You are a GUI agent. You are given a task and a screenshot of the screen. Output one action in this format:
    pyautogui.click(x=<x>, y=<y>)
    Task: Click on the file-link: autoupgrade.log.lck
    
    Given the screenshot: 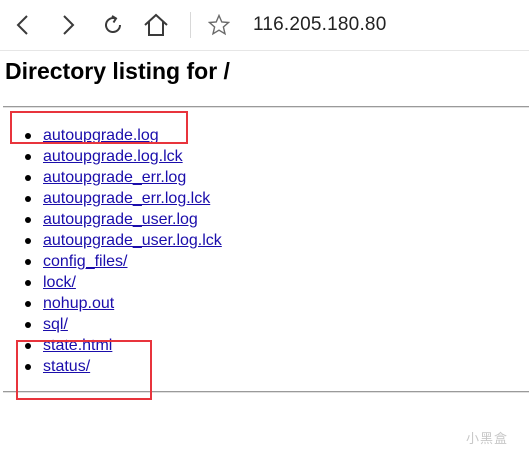 What is the action you would take?
    pyautogui.click(x=113, y=156)
    